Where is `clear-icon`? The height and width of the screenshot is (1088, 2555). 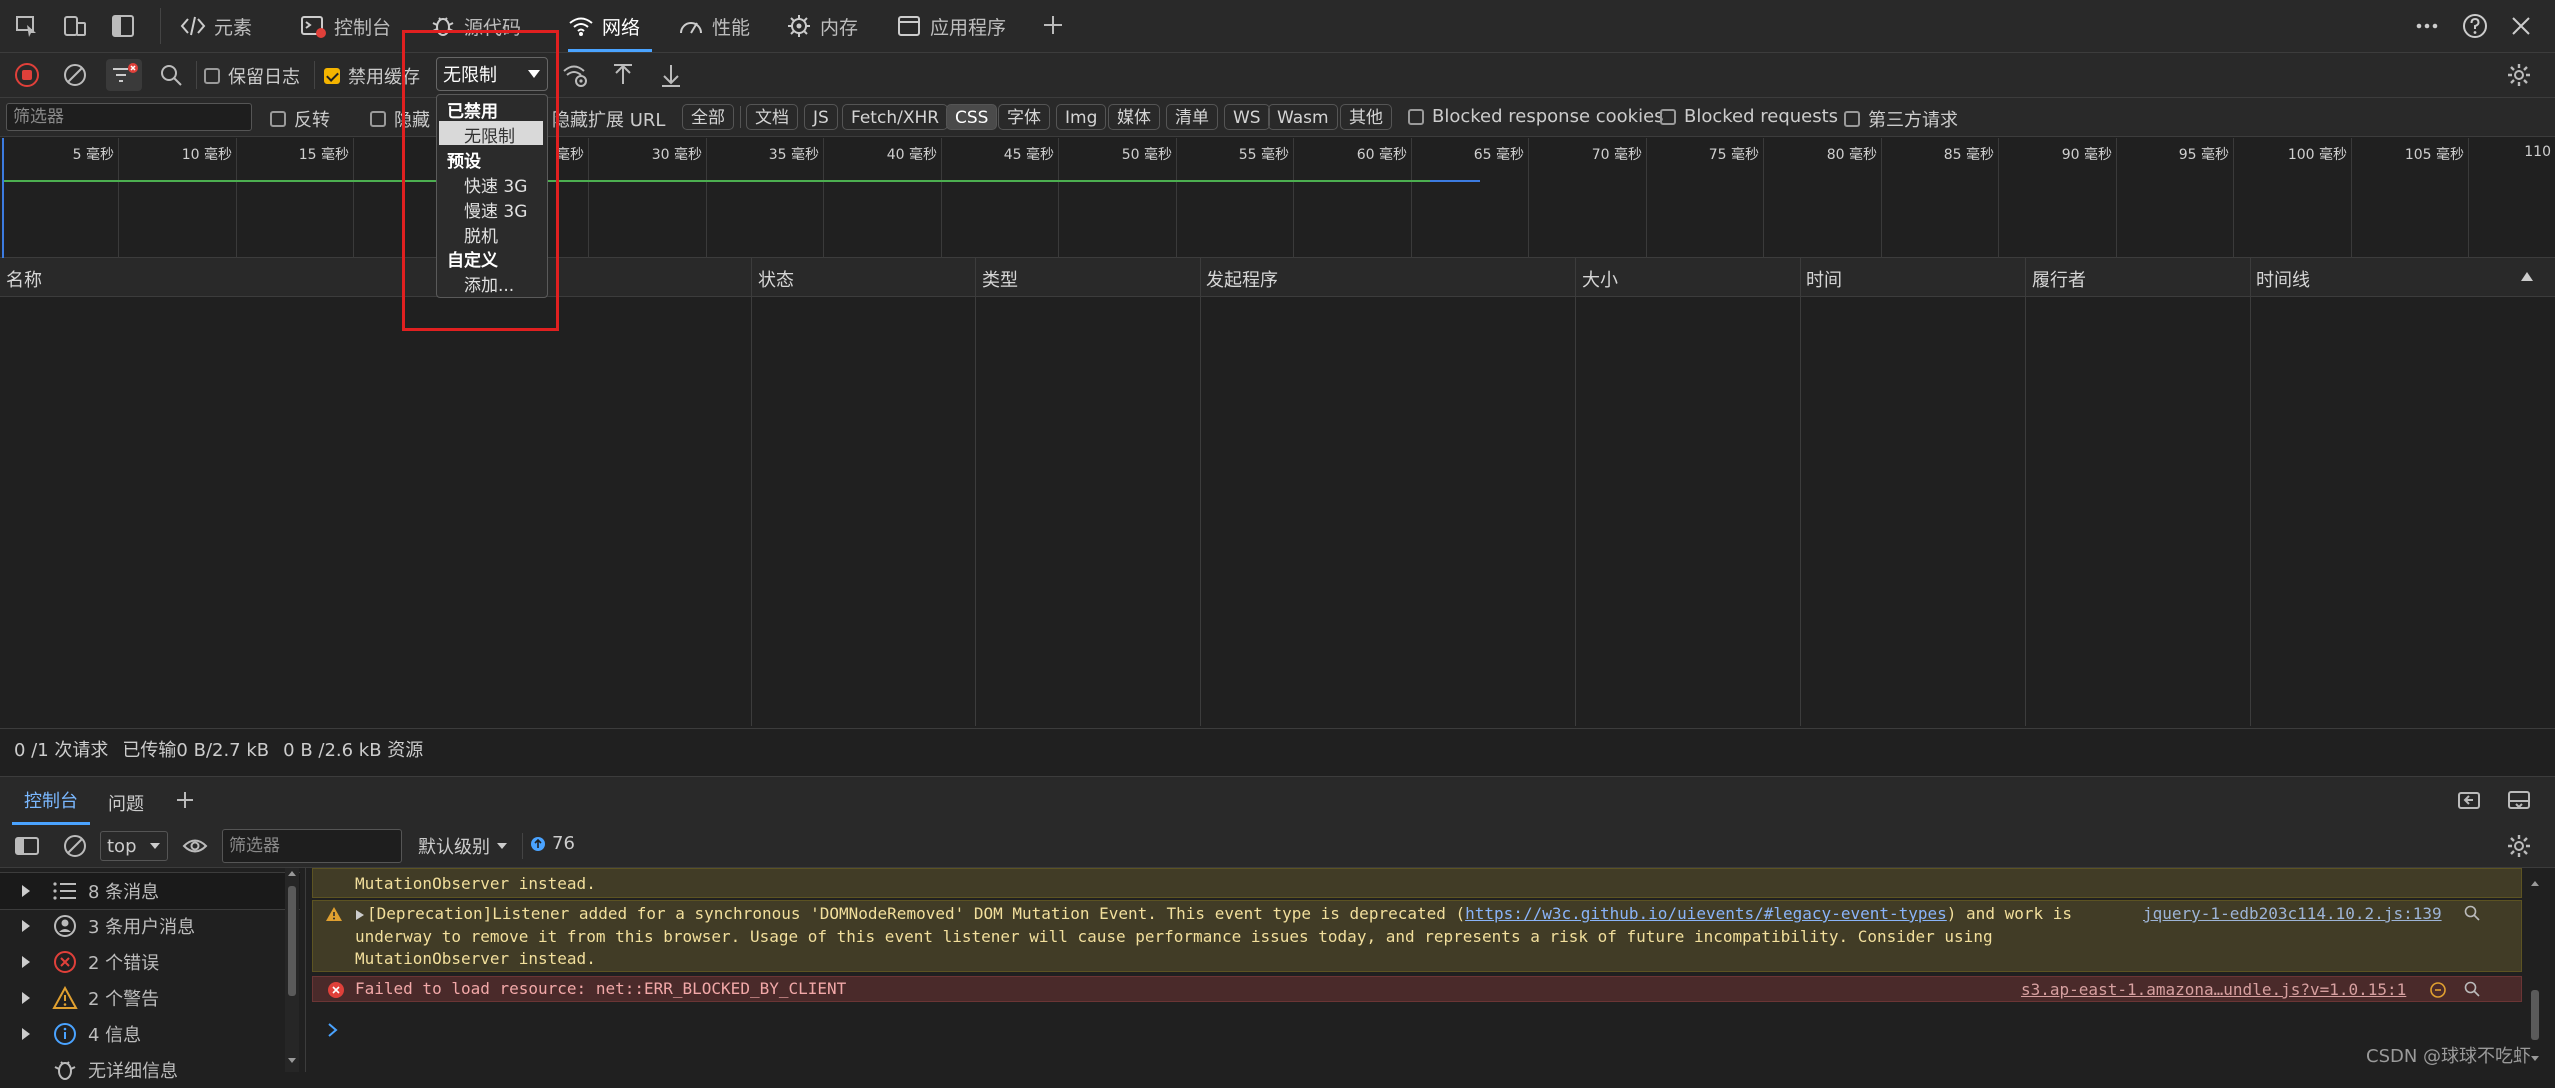
clear-icon is located at coordinates (75, 75).